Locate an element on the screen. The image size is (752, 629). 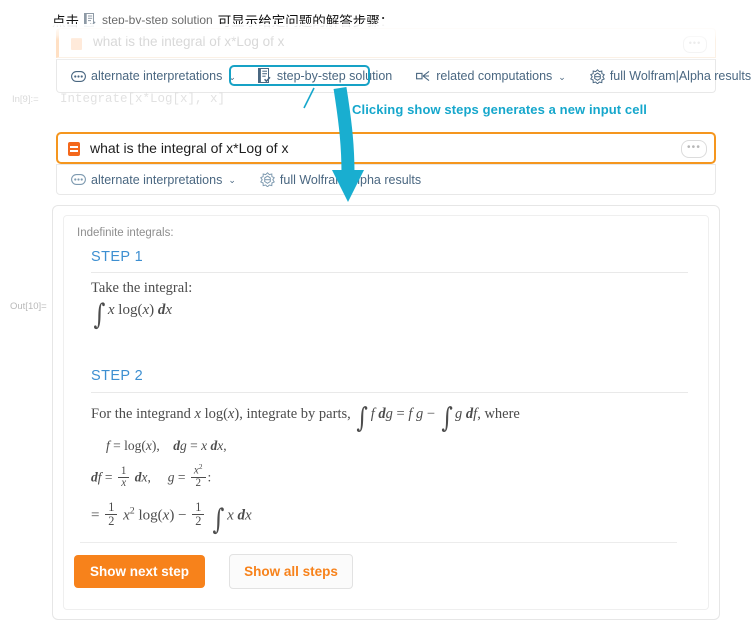
caption-button-name: step-by-step solution is located at coordinates (157, 20).